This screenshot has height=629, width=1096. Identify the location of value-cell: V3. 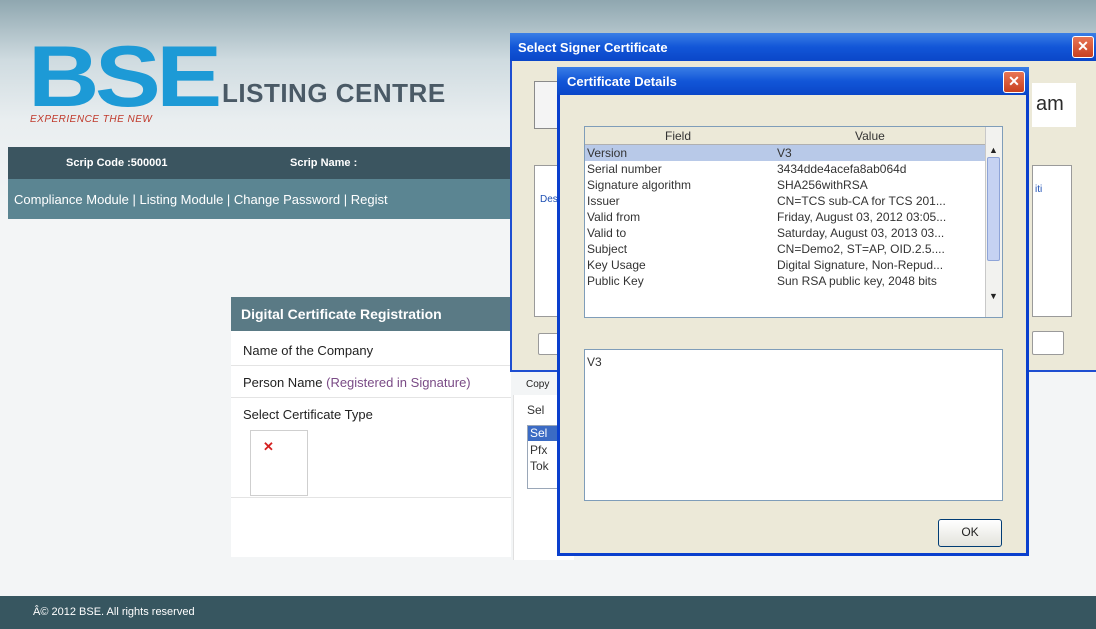
(784, 153).